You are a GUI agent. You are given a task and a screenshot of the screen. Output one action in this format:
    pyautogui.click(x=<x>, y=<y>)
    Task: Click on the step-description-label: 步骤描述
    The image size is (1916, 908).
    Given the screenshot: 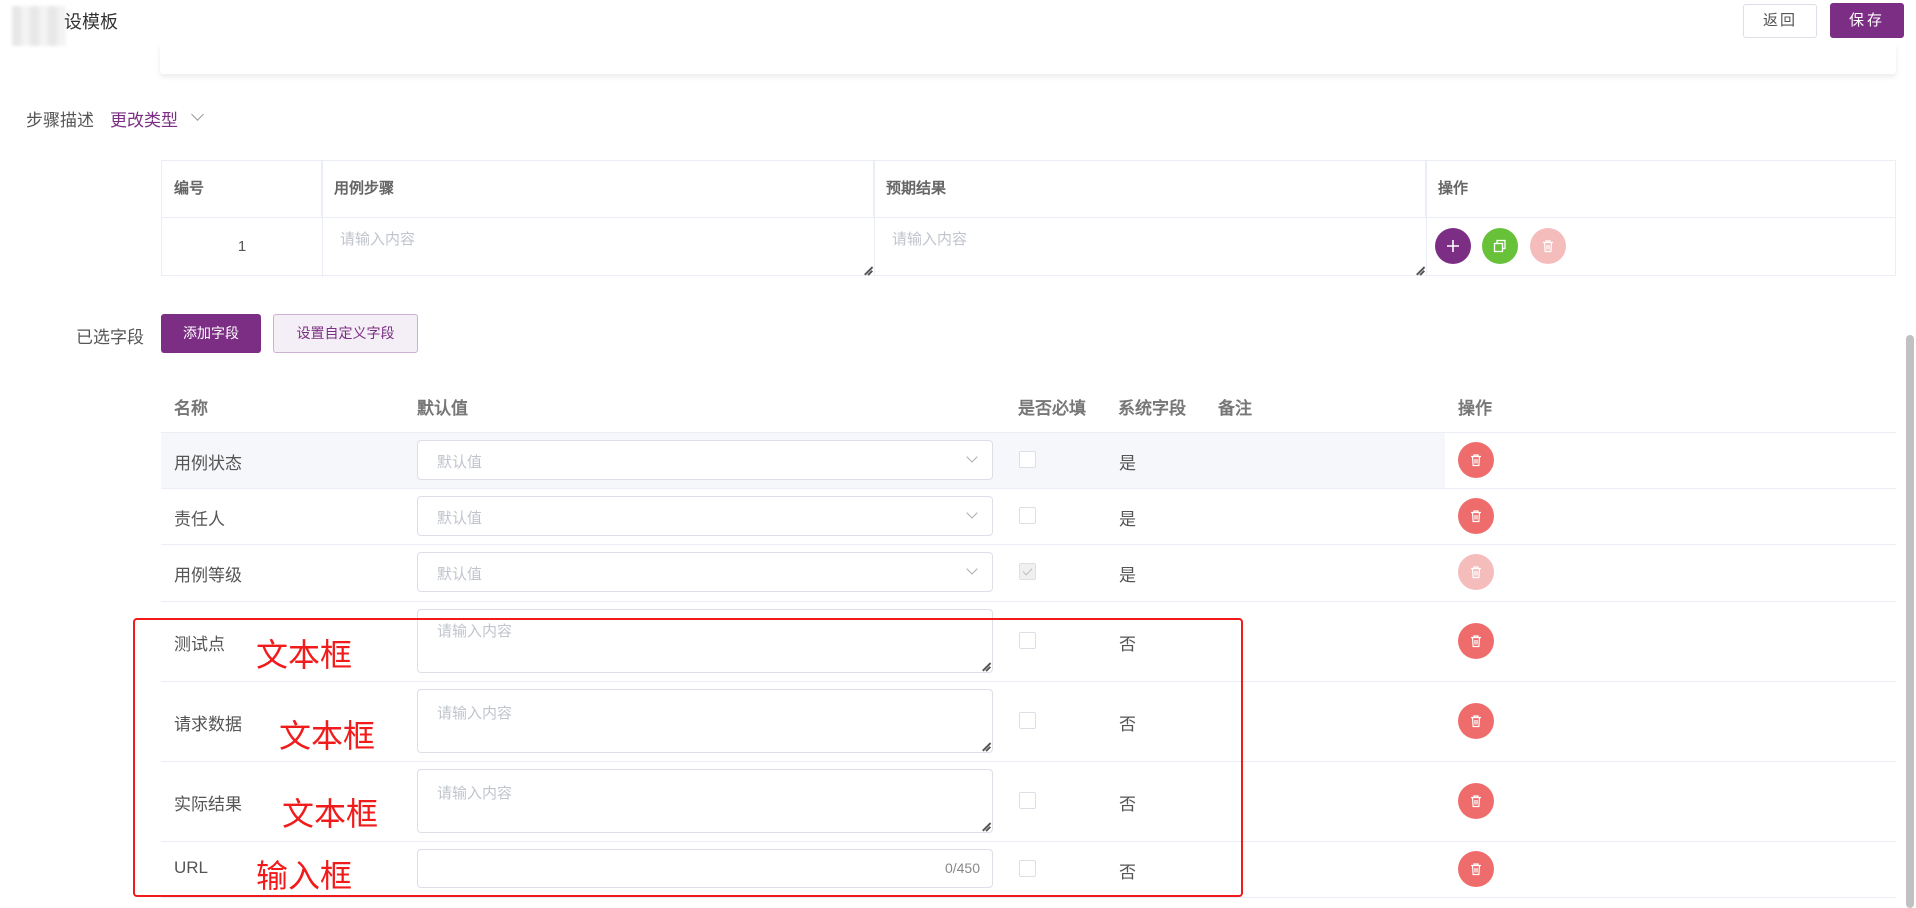 What is the action you would take?
    pyautogui.click(x=60, y=120)
    